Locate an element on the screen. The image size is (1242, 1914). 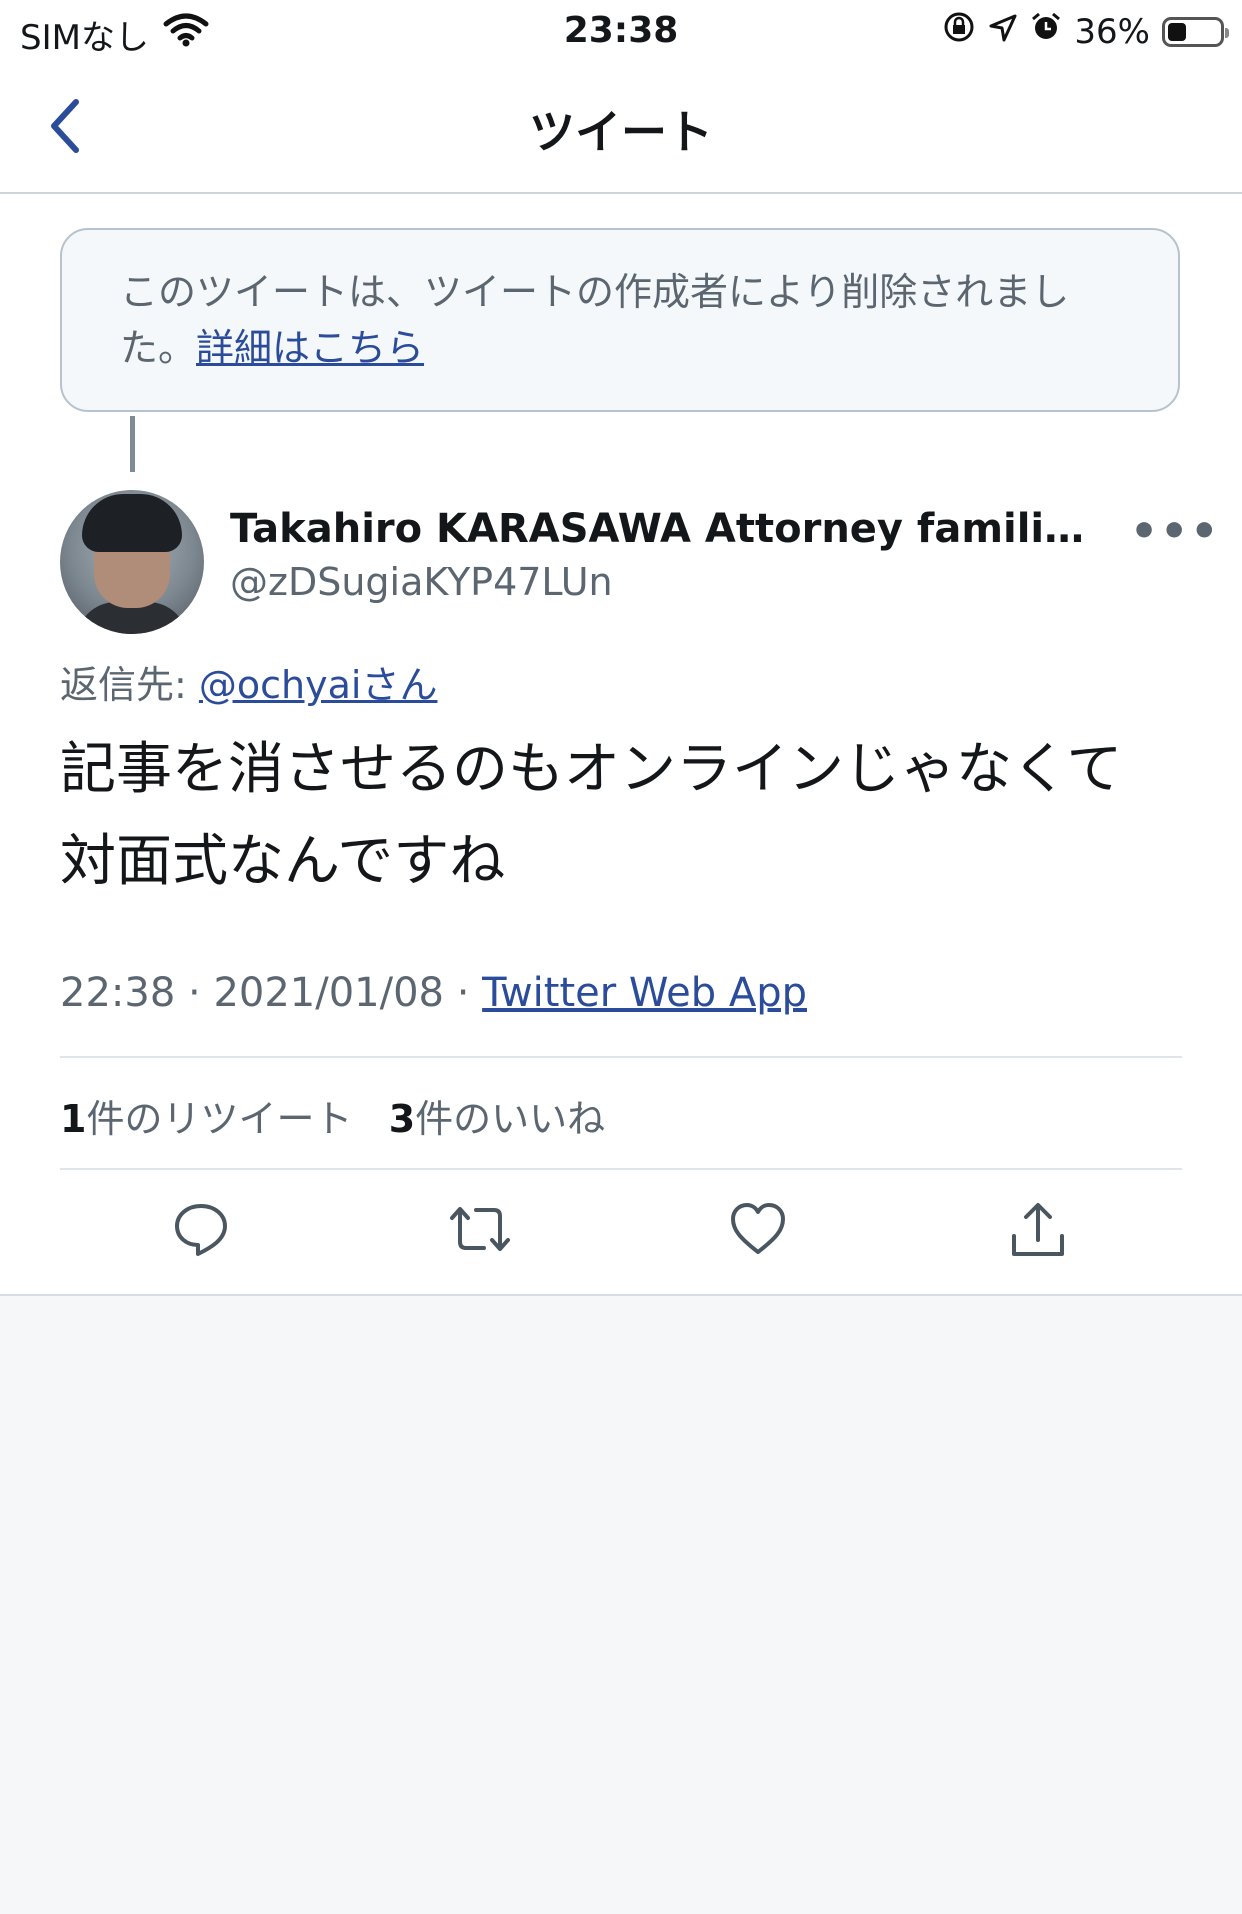
tweet-stats: 1件のリツイート 3件のいいね is located at coordinates (332, 1115).